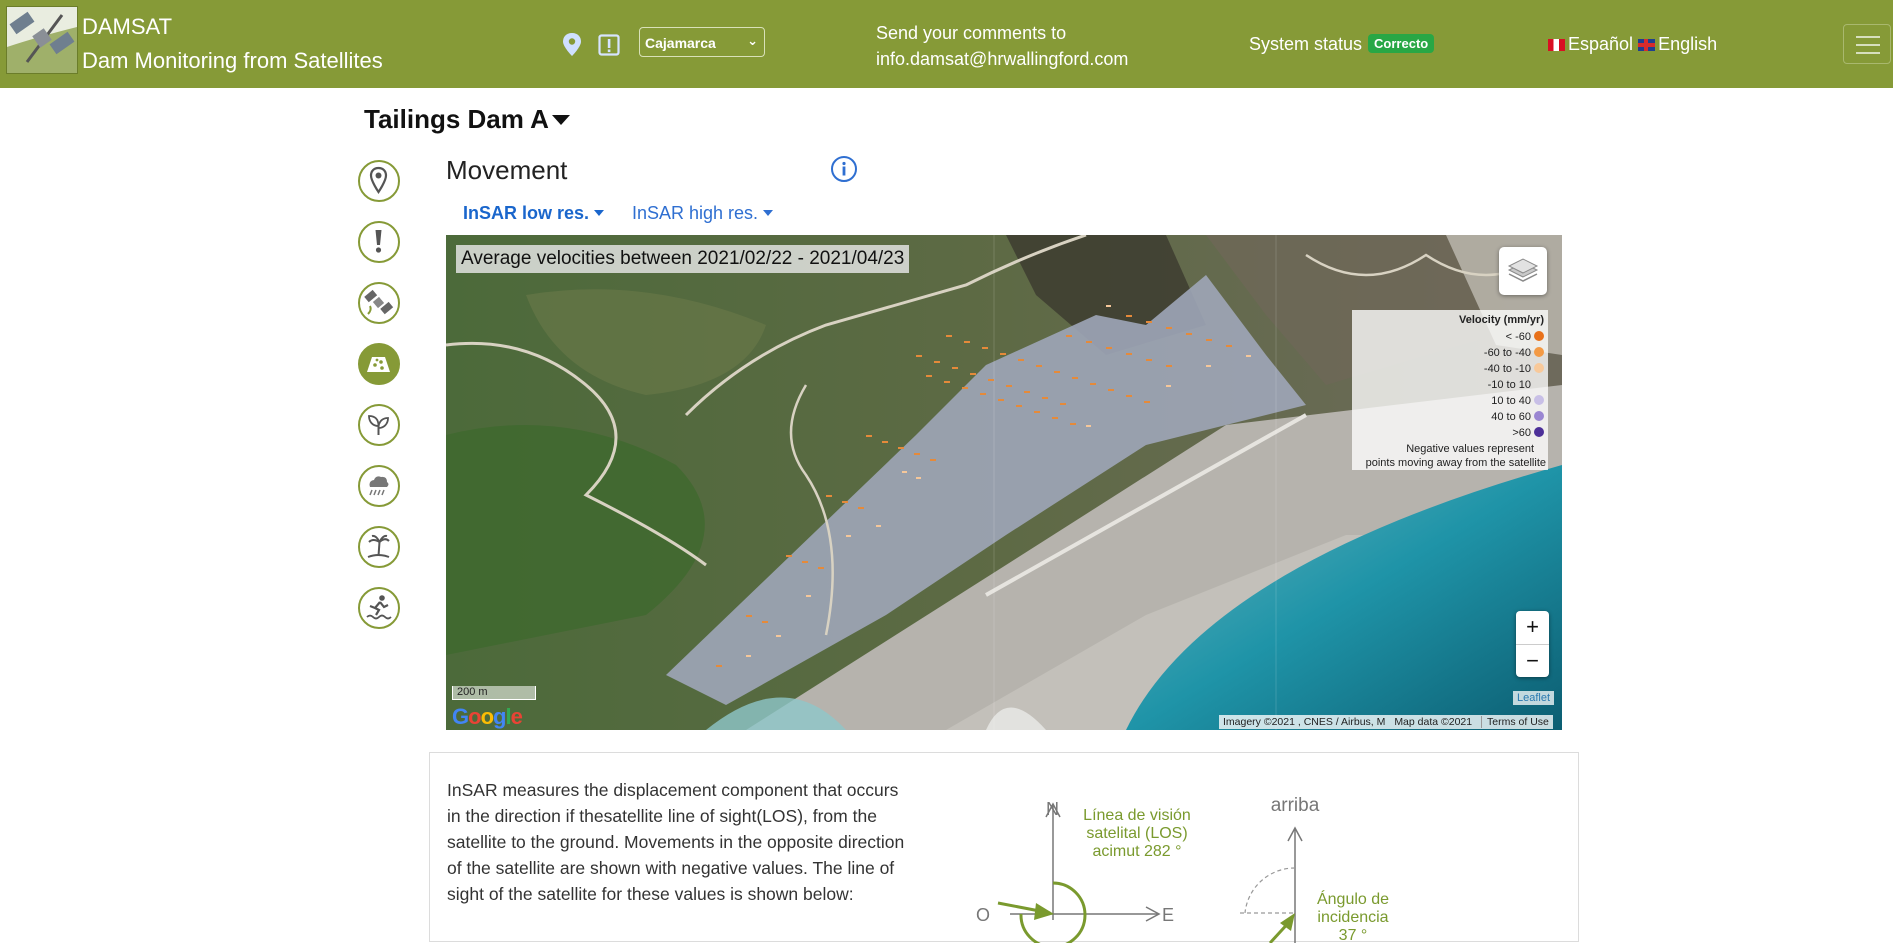 This screenshot has width=1893, height=943. I want to click on satellite-icon, so click(379, 302).